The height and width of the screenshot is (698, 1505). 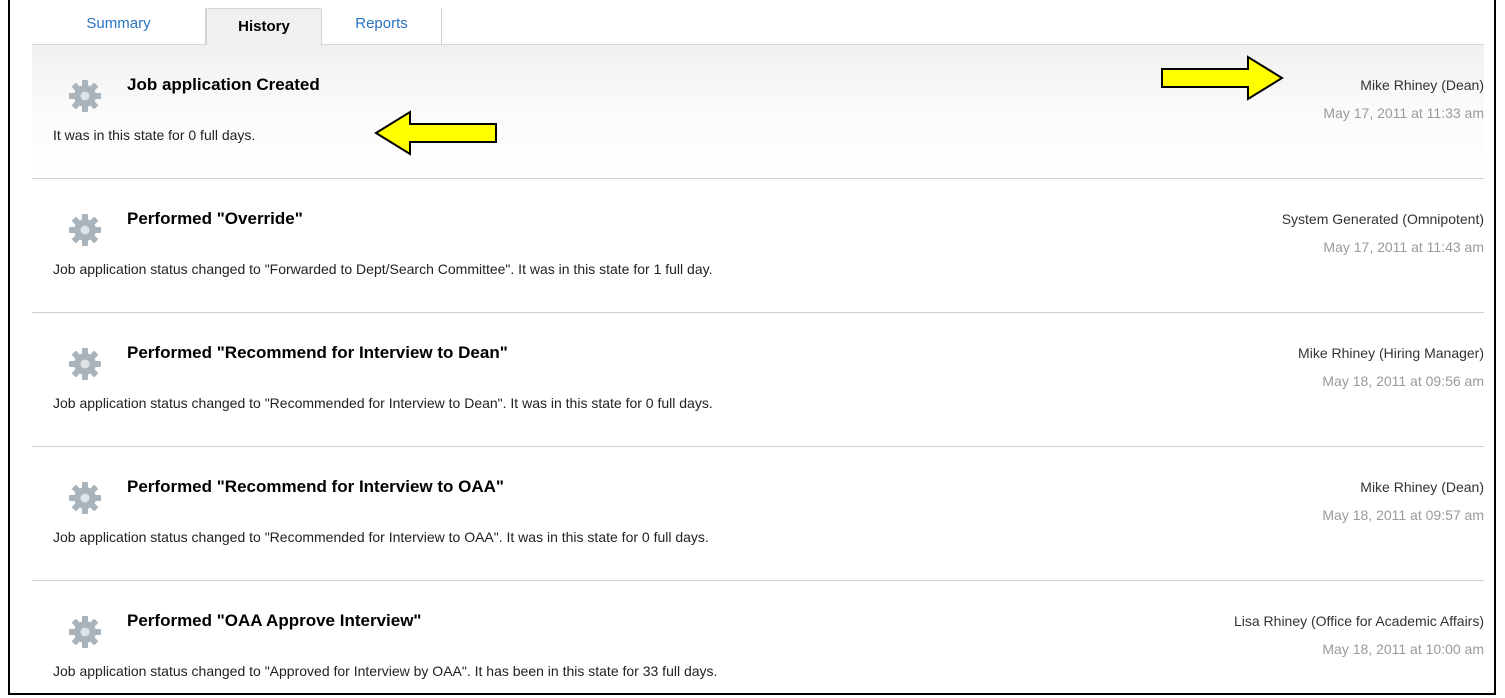 I want to click on entry-description: It was in this state for 0 full days., so click(x=154, y=135).